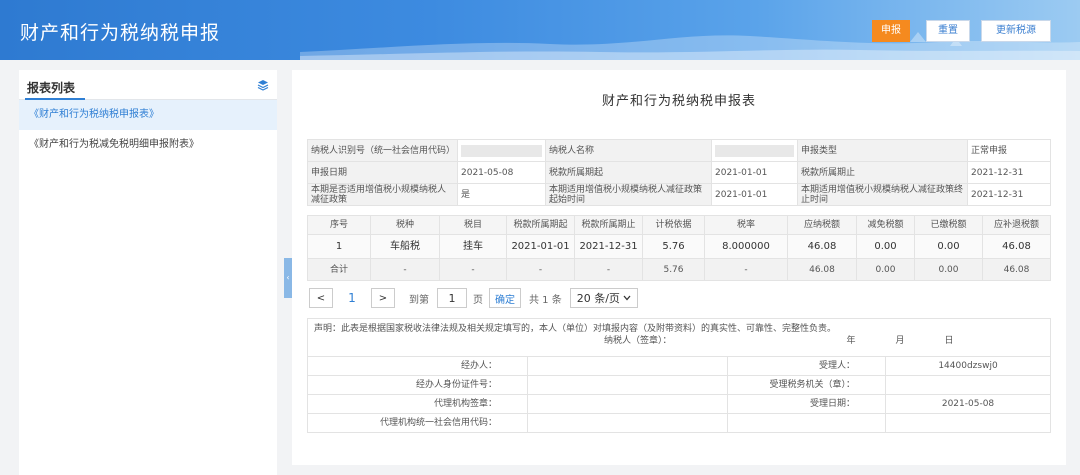  Describe the element at coordinates (540, 246) in the screenshot. I see `table-cell: 2021-01-01` at that location.